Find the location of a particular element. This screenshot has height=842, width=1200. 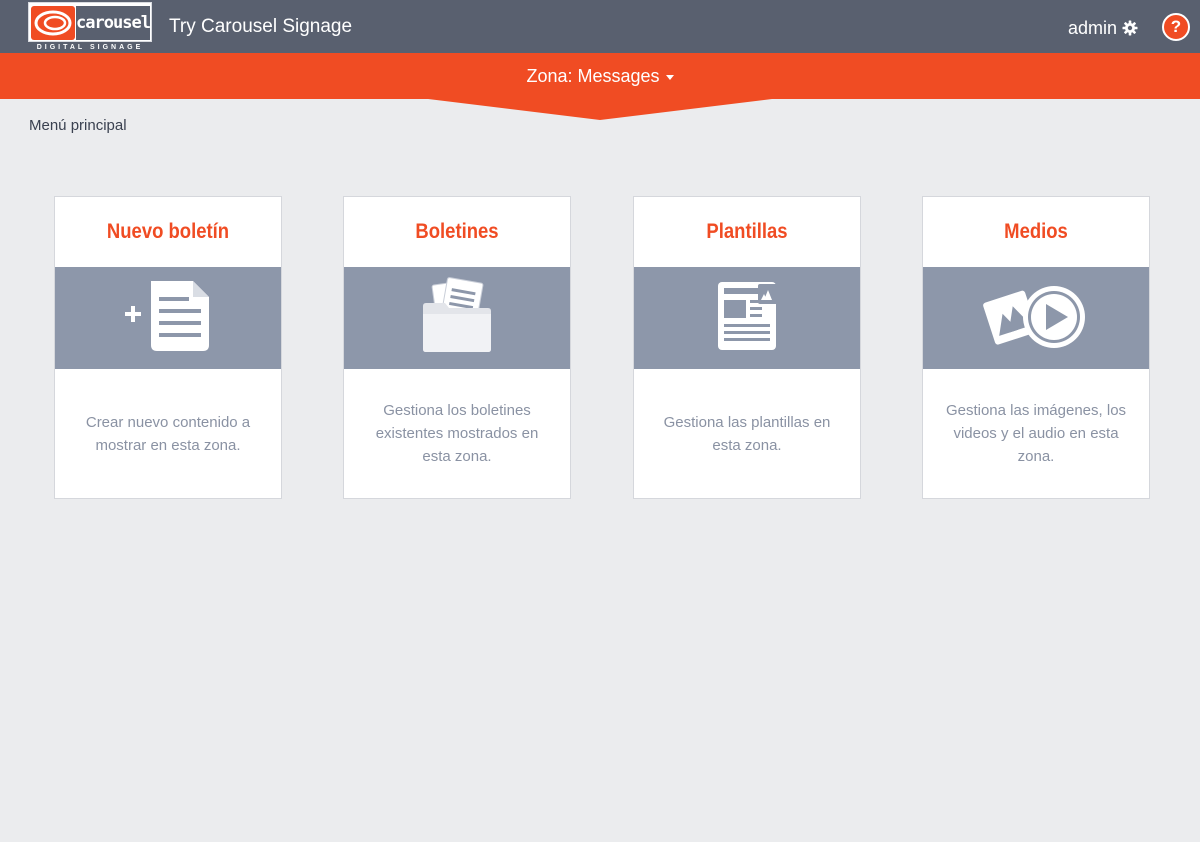

user-menu: admin is located at coordinates (1103, 28).